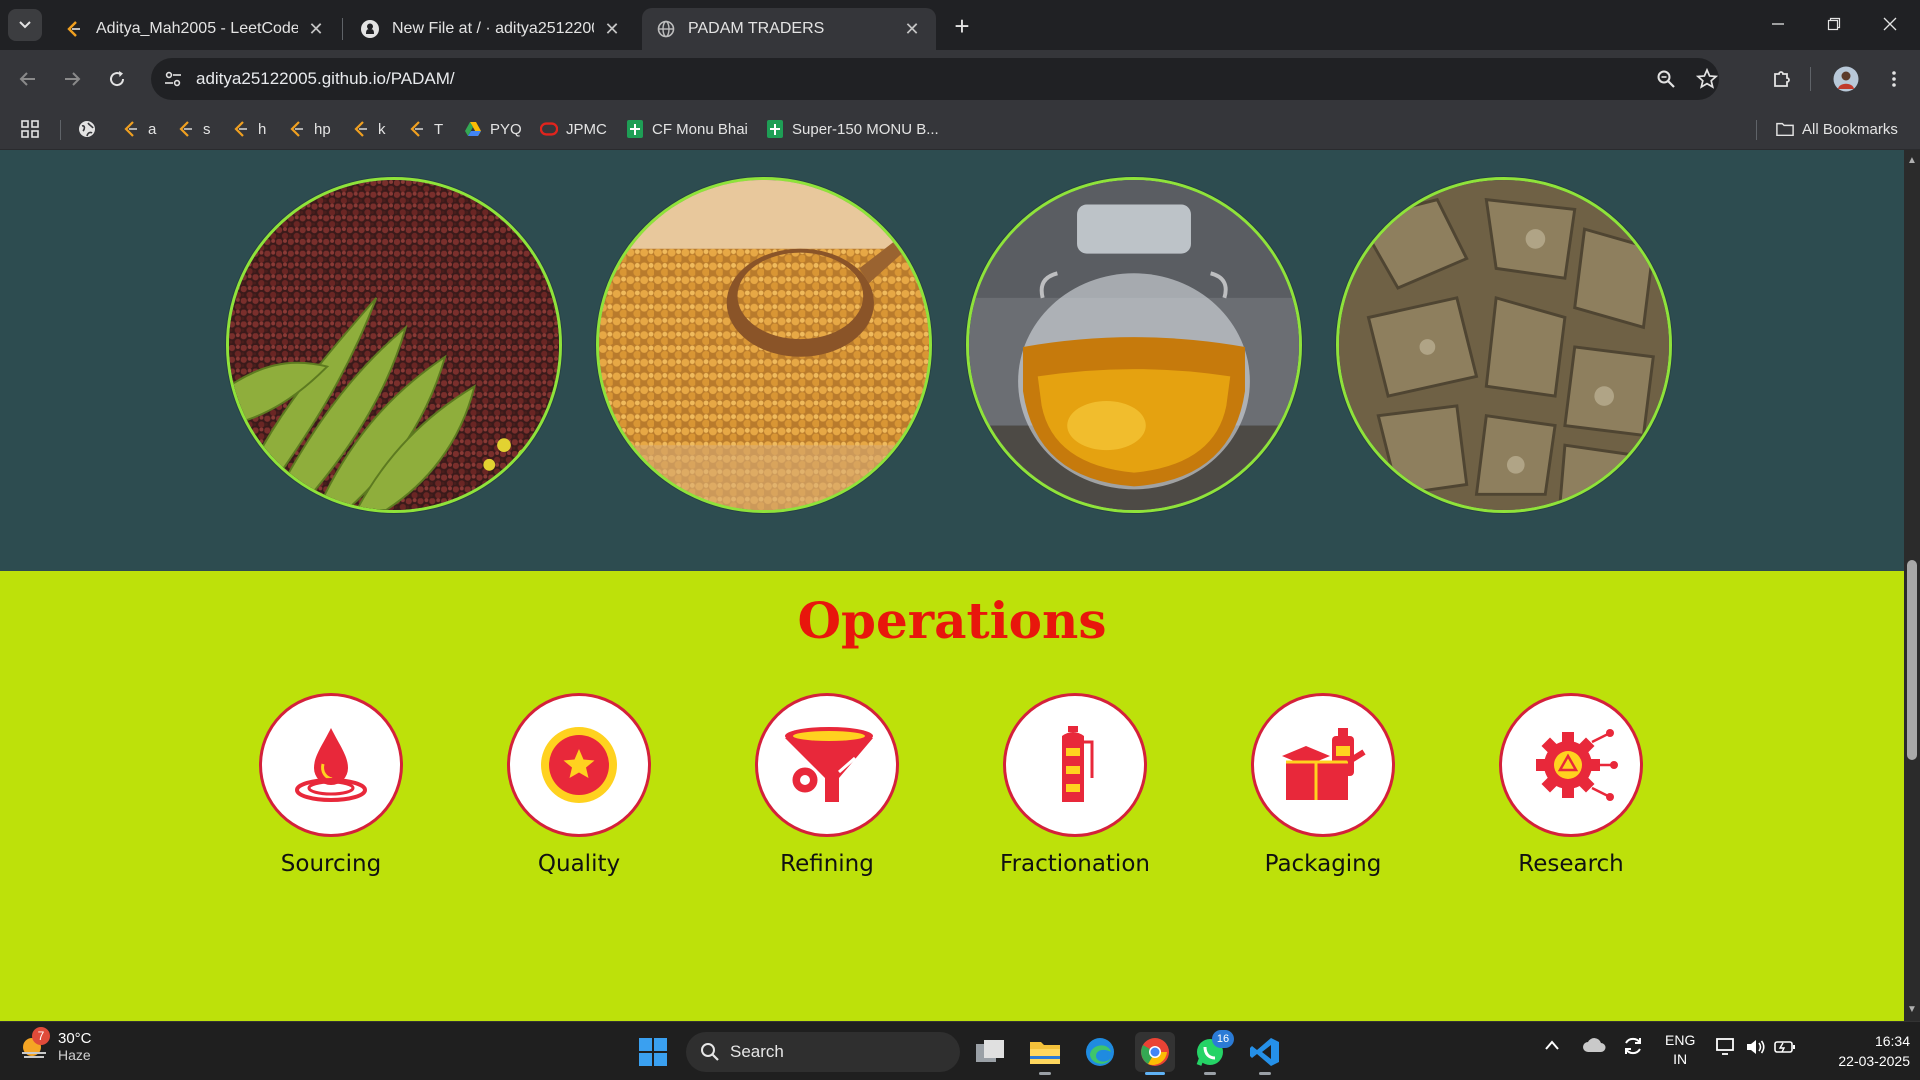 The image size is (1920, 1080). Describe the element at coordinates (382, 129) in the screenshot. I see `bookmark-label: k` at that location.